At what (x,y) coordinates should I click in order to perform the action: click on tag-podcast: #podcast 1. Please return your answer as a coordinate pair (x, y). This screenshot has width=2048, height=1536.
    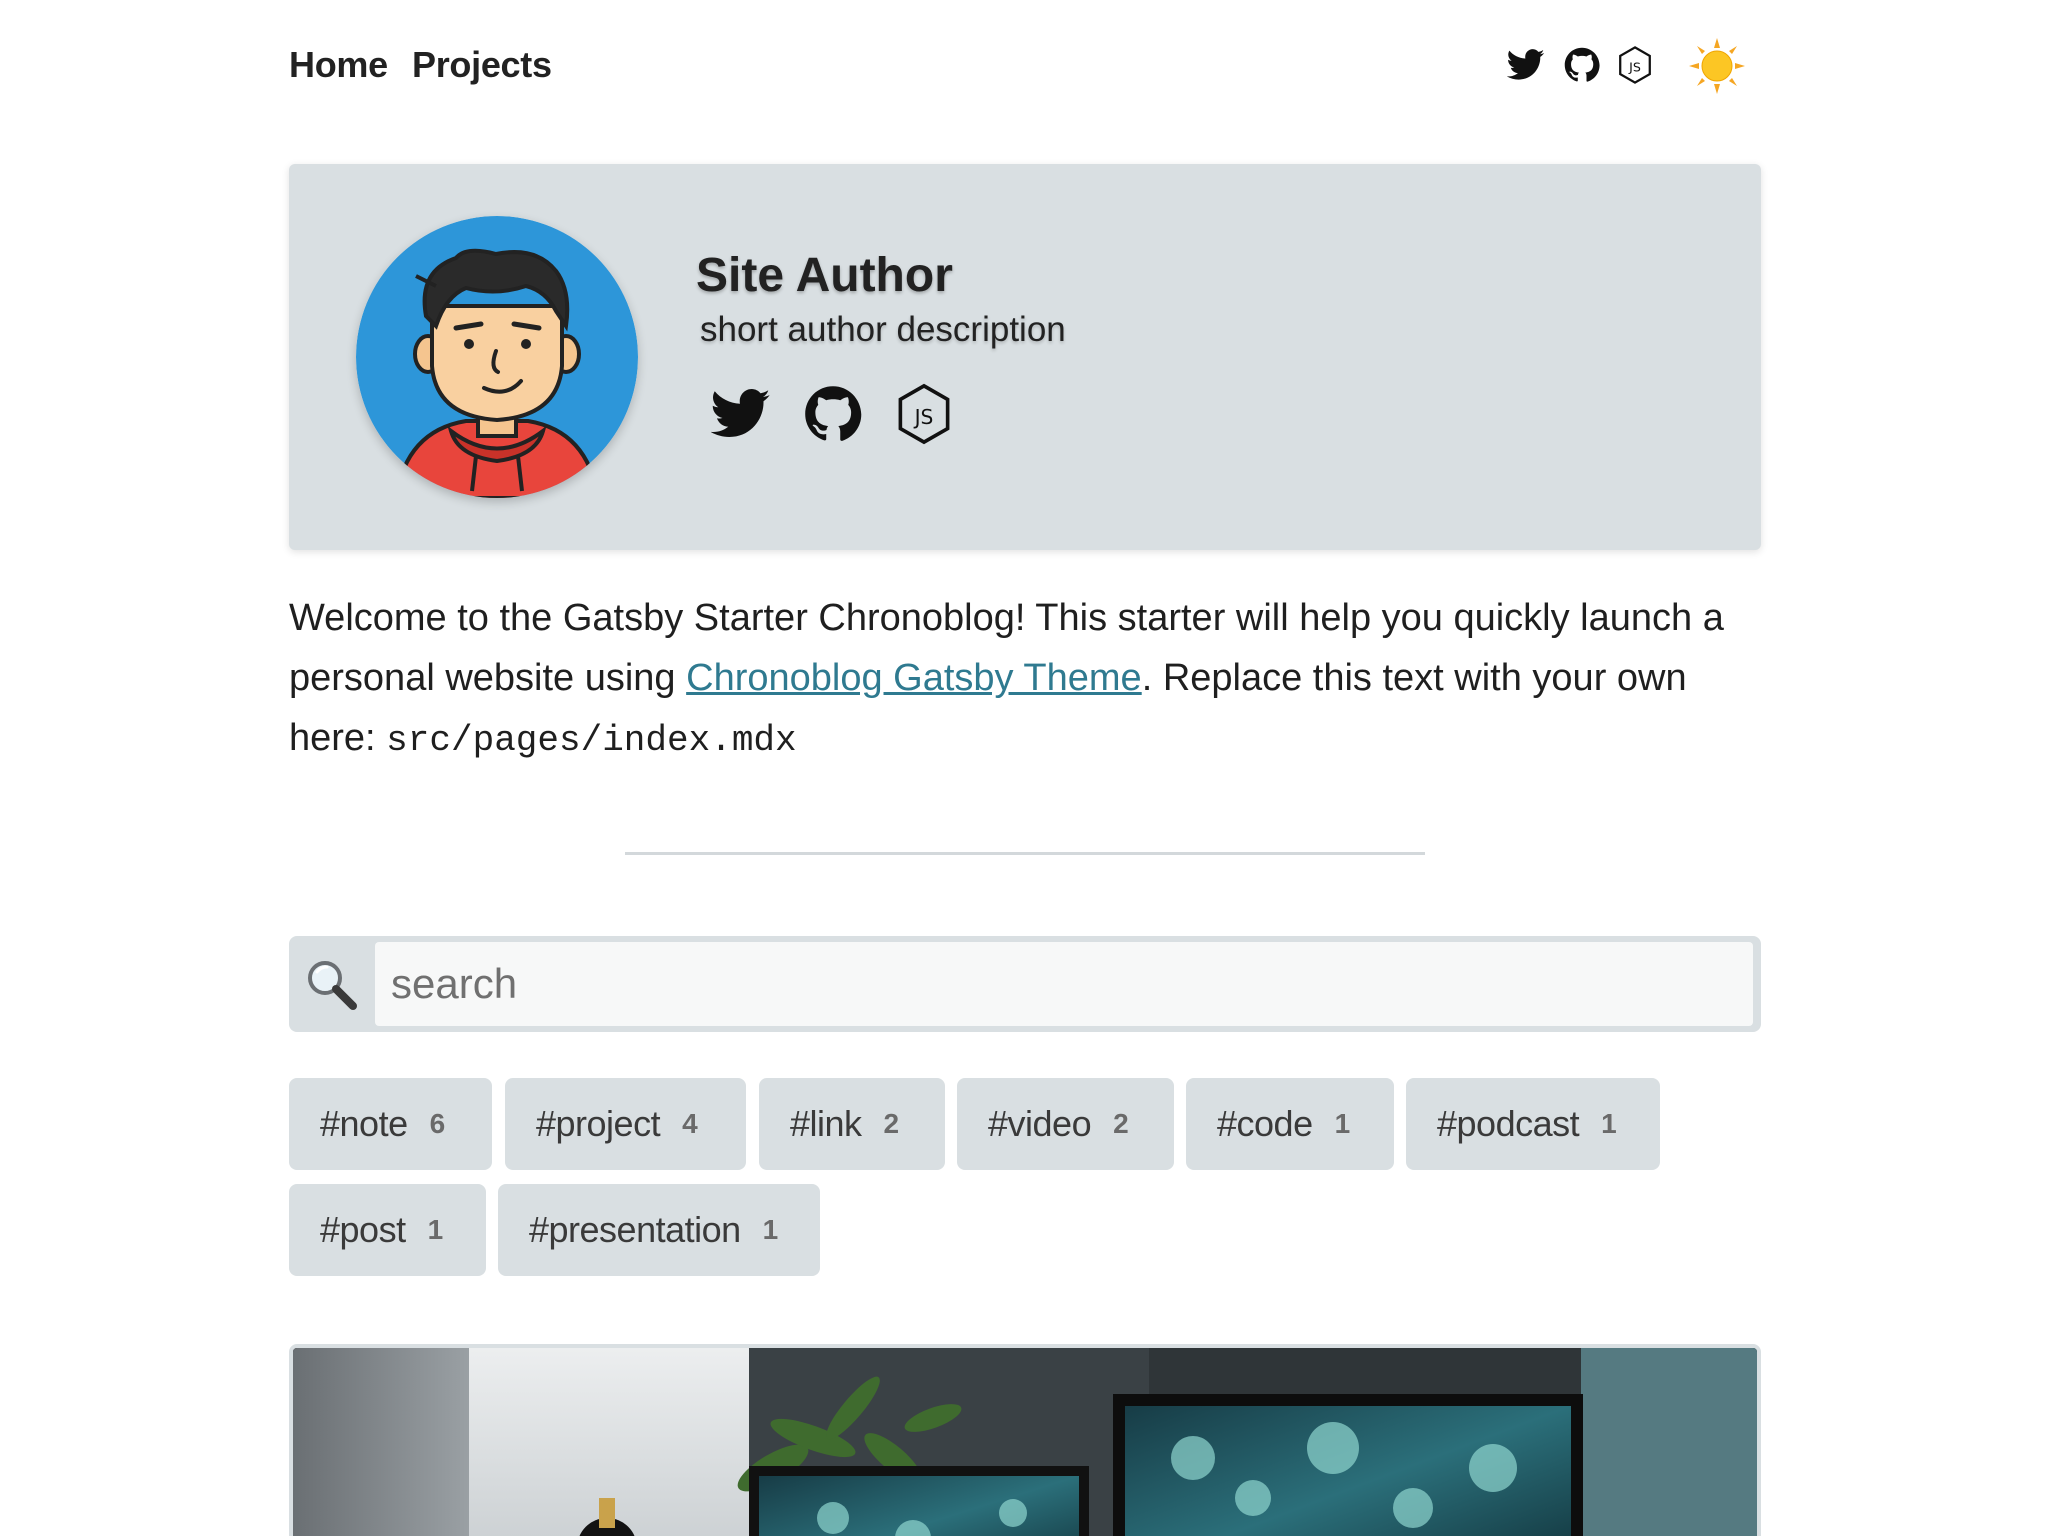
    Looking at the image, I should click on (1533, 1124).